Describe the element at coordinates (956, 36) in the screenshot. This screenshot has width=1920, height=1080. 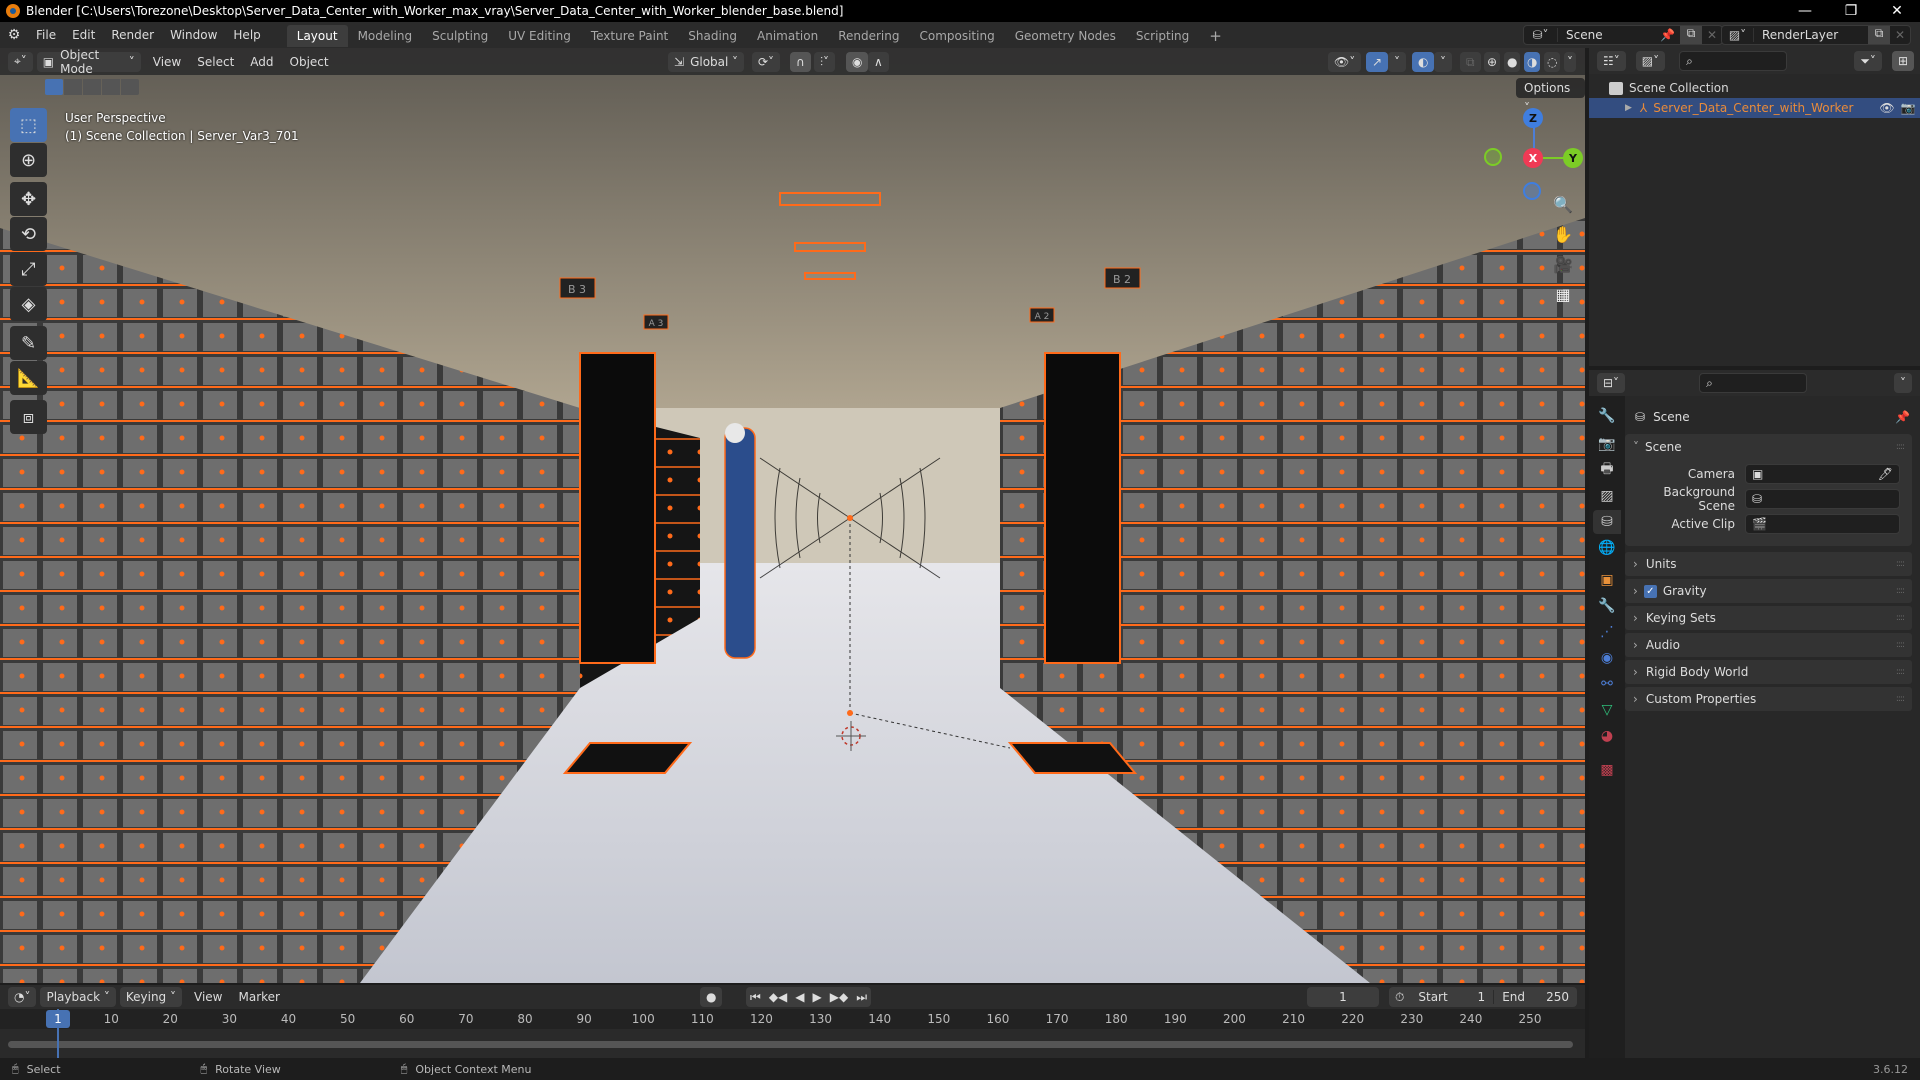
I see `workspace-tab-compositing: Compositing` at that location.